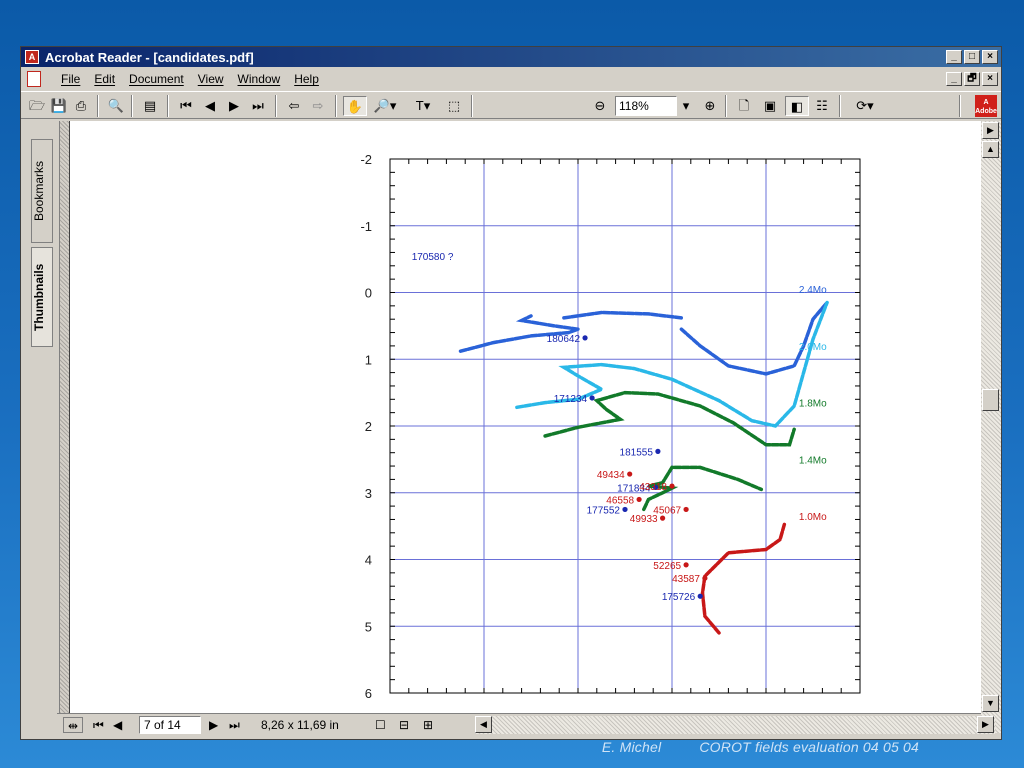  I want to click on scroll-up-icon: ▲, so click(990, 149).